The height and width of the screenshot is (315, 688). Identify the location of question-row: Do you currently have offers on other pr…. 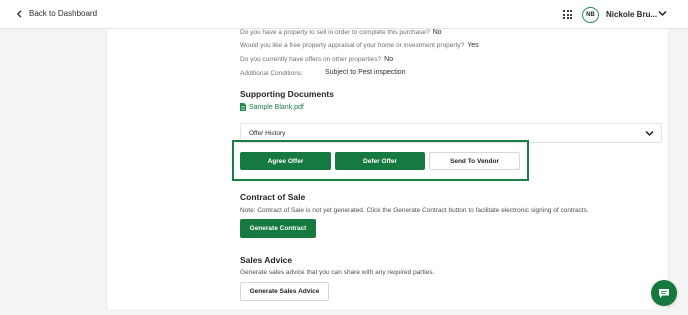
(316, 59).